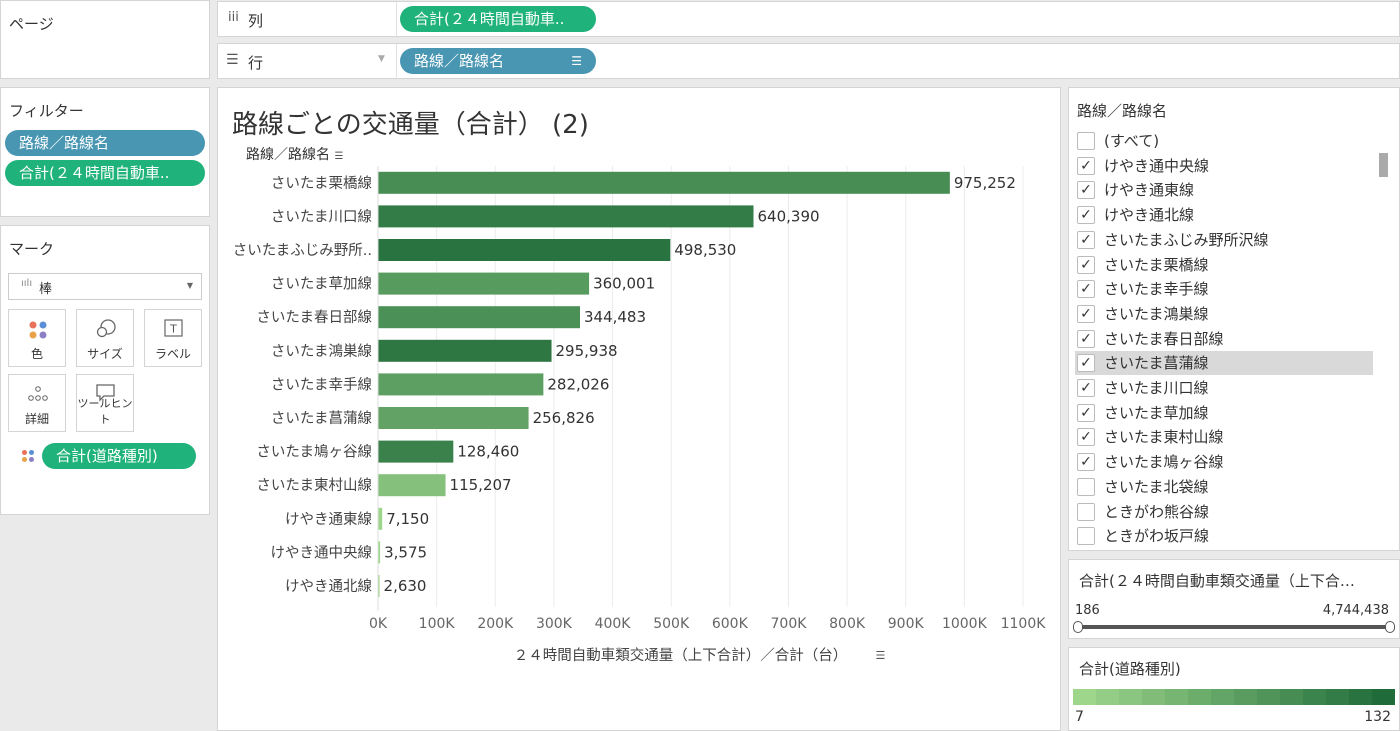  What do you see at coordinates (1234, 697) in the screenshot?
I see `color-legend-ramp` at bounding box center [1234, 697].